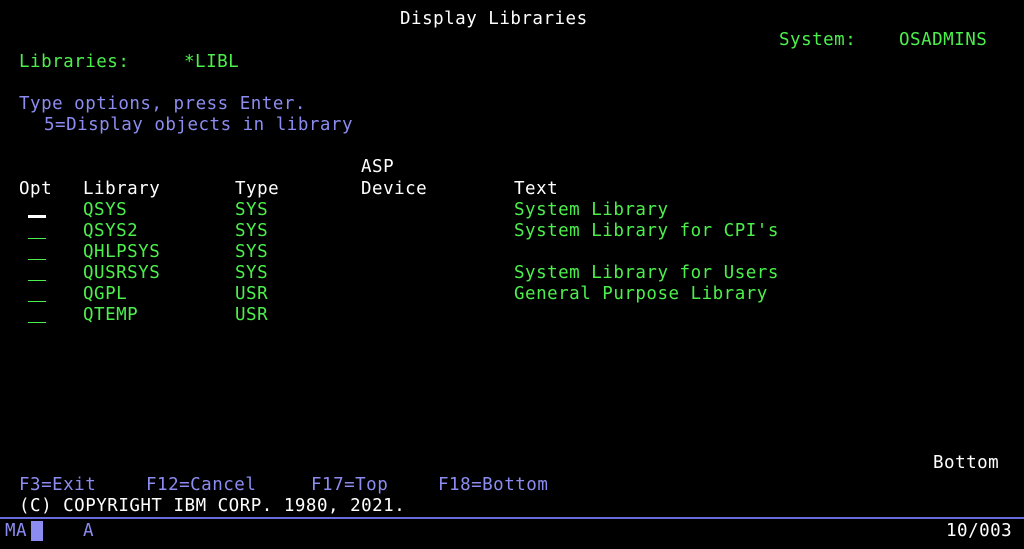  What do you see at coordinates (212, 506) in the screenshot?
I see `copyright-message: (C) COPYRIGHT IBM CORP. 1980, 2021.` at bounding box center [212, 506].